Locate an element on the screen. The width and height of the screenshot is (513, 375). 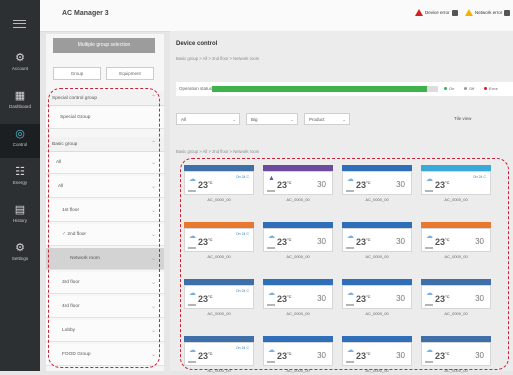
menu-icon is located at coordinates (19, 24).